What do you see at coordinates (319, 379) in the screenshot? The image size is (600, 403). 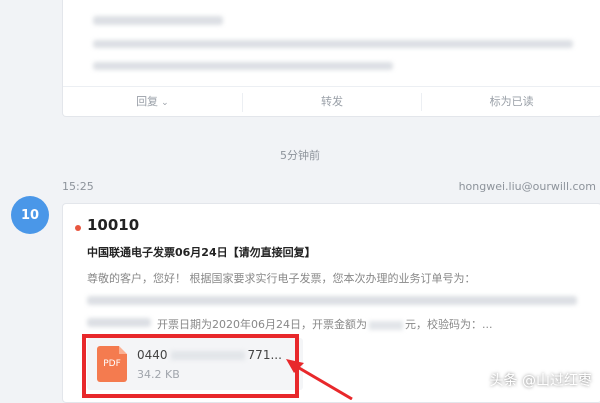 I see `annotation-arrow-icon` at bounding box center [319, 379].